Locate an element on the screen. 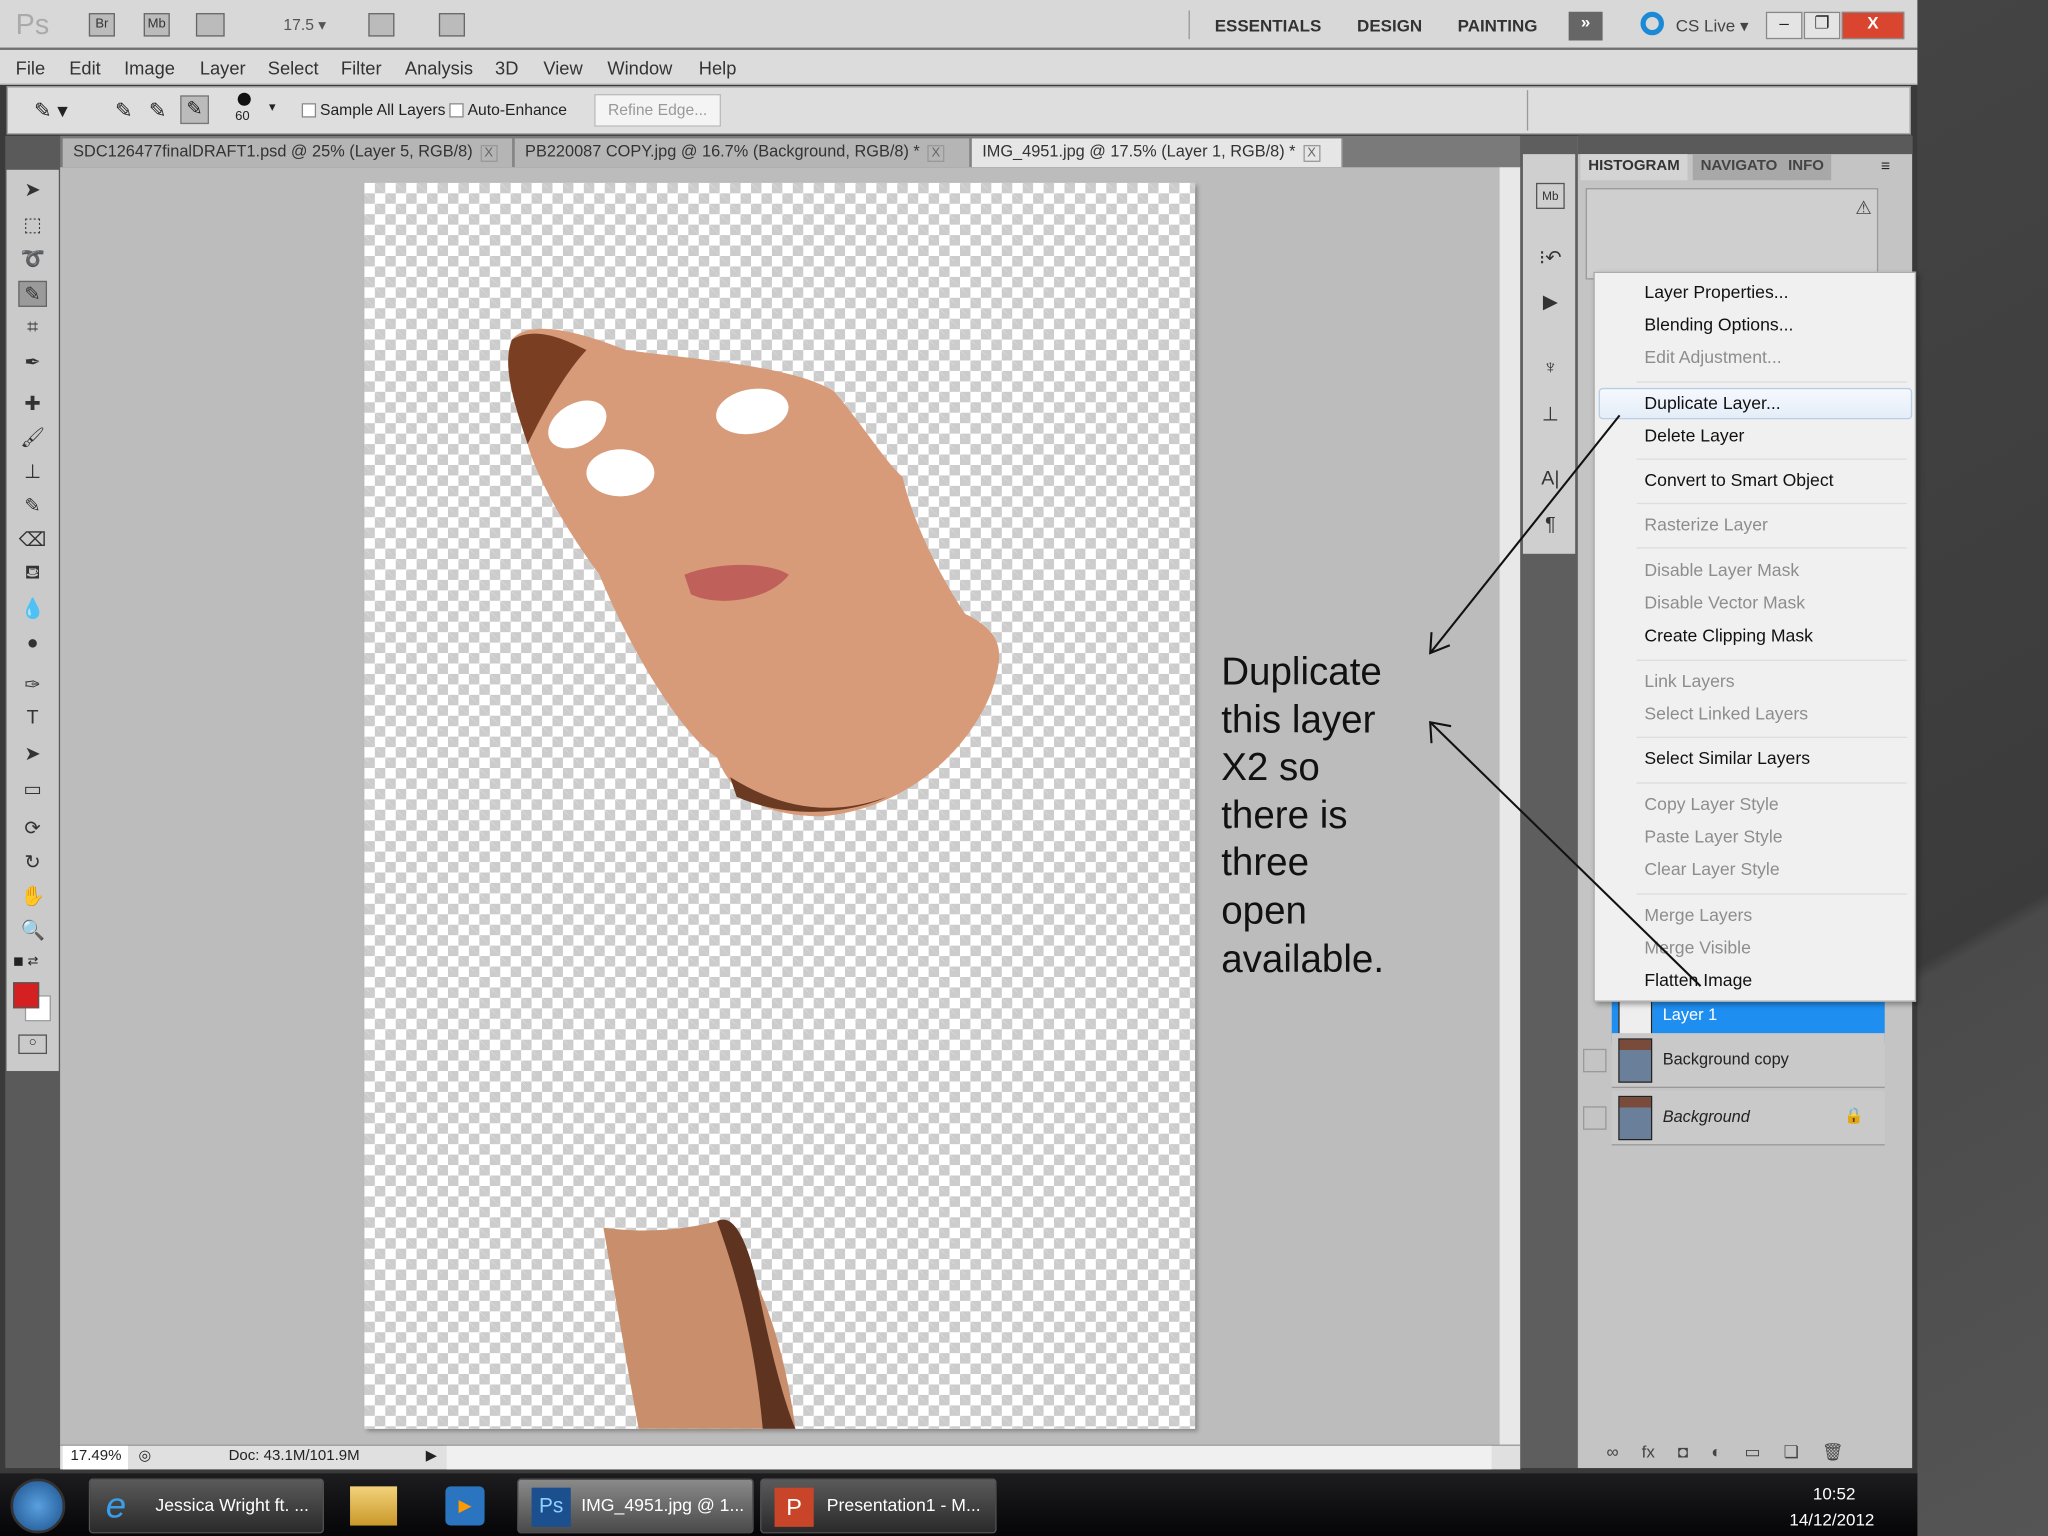 The width and height of the screenshot is (2048, 1536). clone-source-panel-icon: ⊥ is located at coordinates (1550, 415).